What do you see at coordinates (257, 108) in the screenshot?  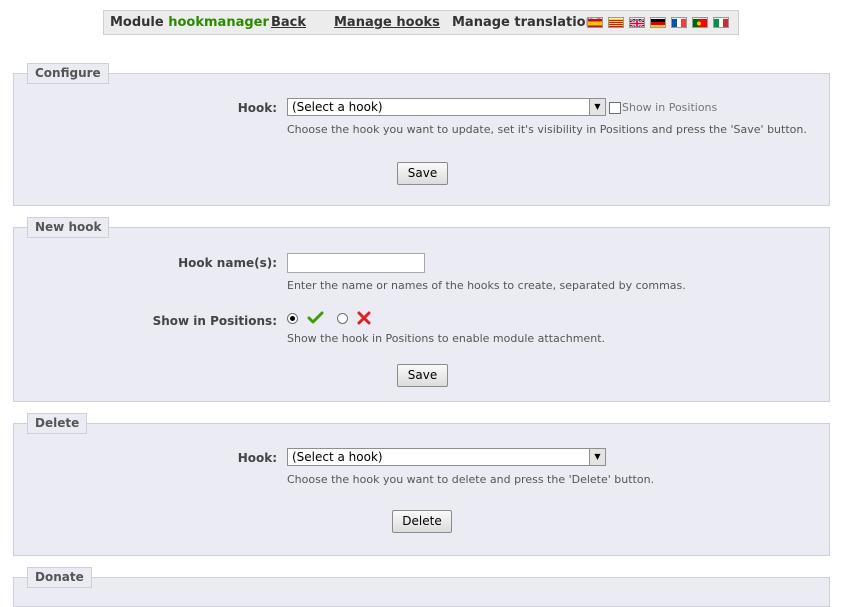 I see `configure-hook-label: Hook:` at bounding box center [257, 108].